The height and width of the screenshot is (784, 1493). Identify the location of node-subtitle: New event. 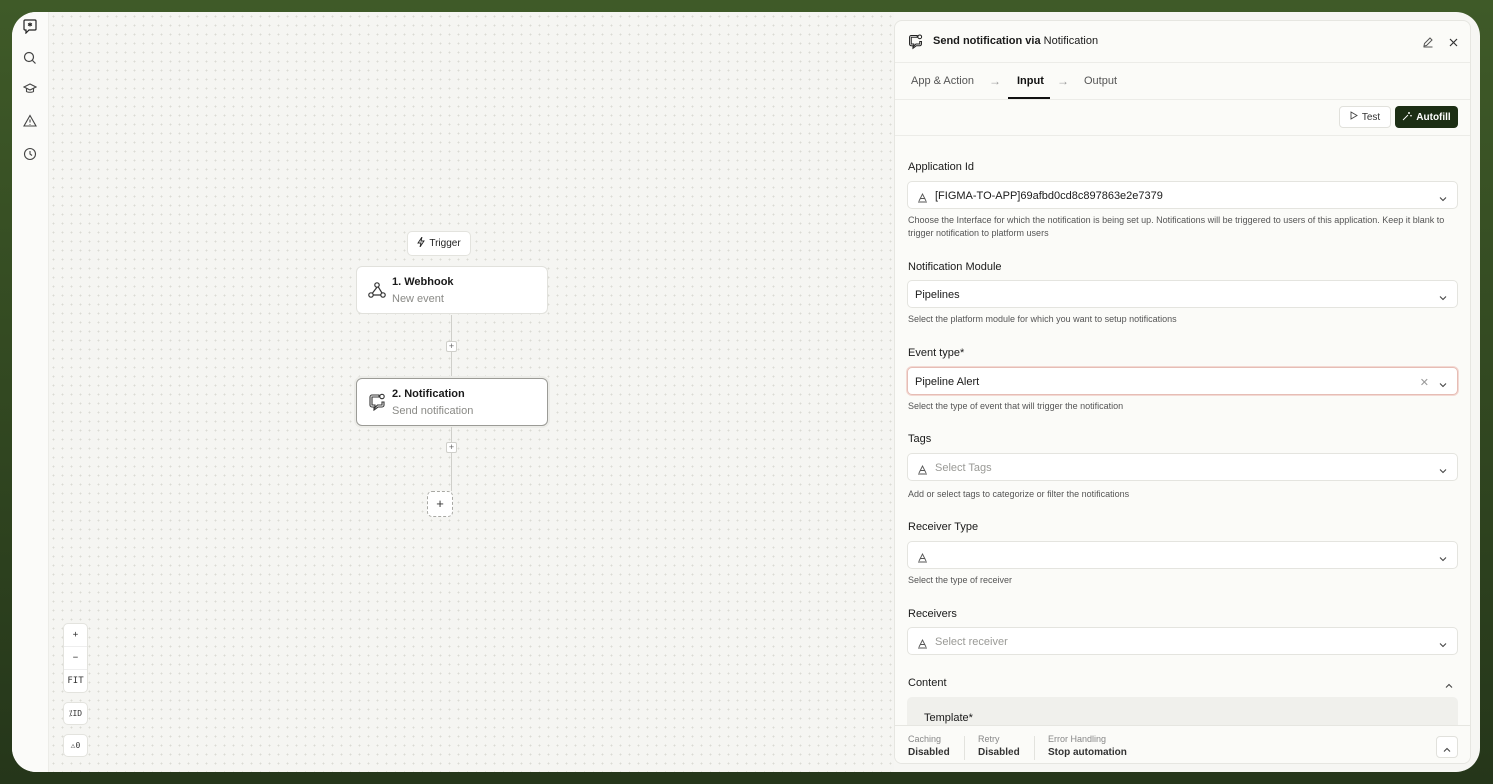
(418, 299).